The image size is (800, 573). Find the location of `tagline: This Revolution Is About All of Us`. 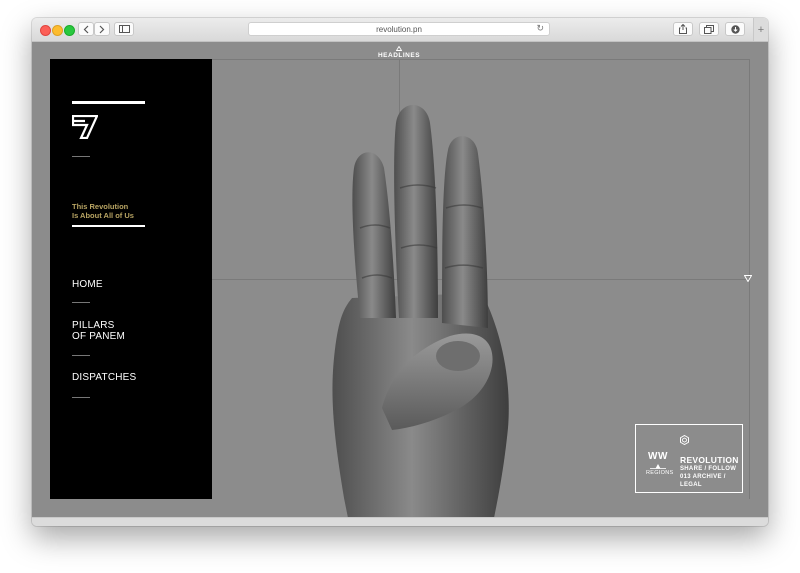

tagline: This Revolution Is About All of Us is located at coordinates (103, 211).